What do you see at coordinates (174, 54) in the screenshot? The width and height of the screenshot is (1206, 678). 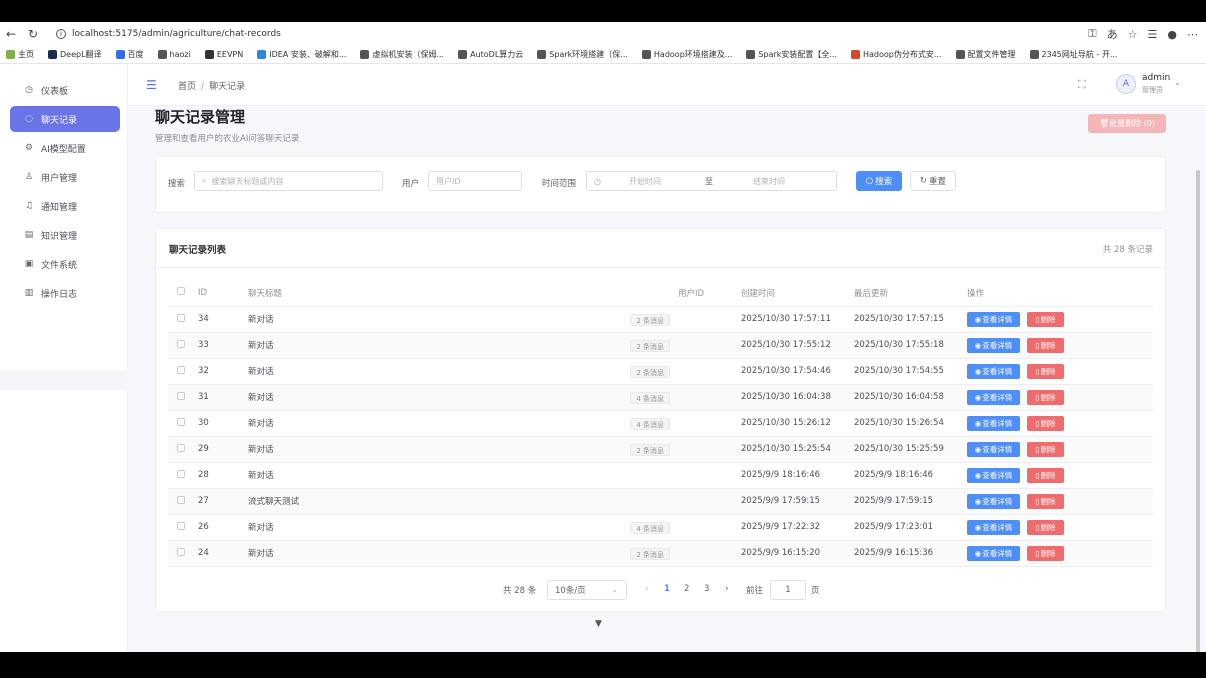 I see `bookmark-item: haozi` at bounding box center [174, 54].